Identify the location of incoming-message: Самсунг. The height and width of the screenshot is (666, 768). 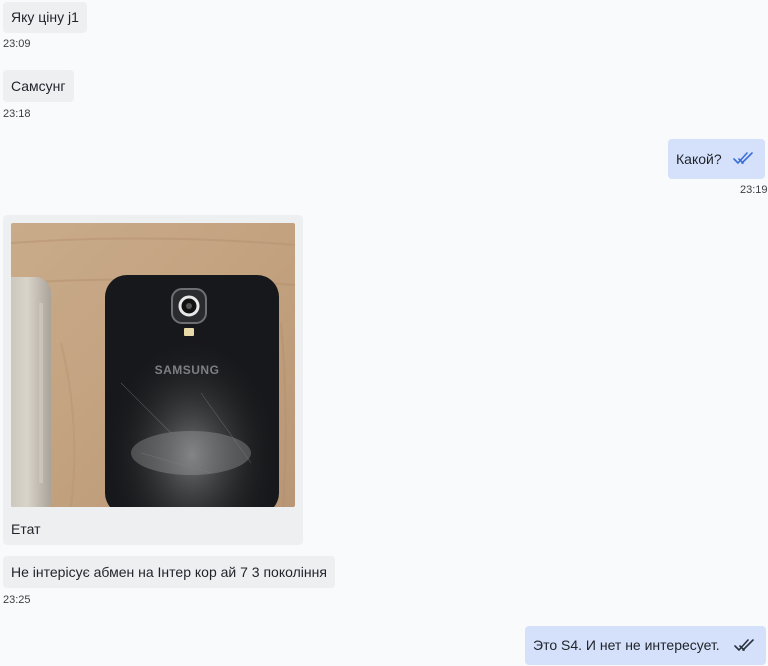
(38, 86).